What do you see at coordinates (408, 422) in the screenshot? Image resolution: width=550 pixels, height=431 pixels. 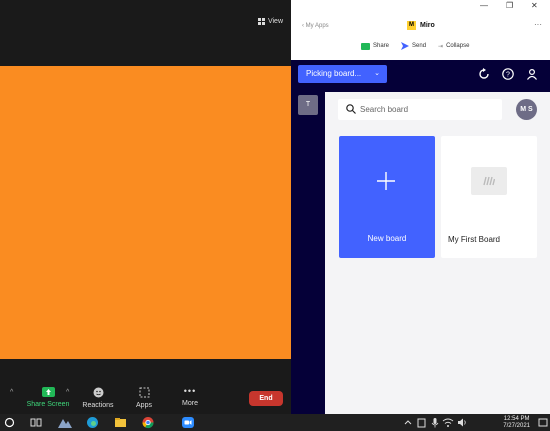 I see `chevron-up-icon` at bounding box center [408, 422].